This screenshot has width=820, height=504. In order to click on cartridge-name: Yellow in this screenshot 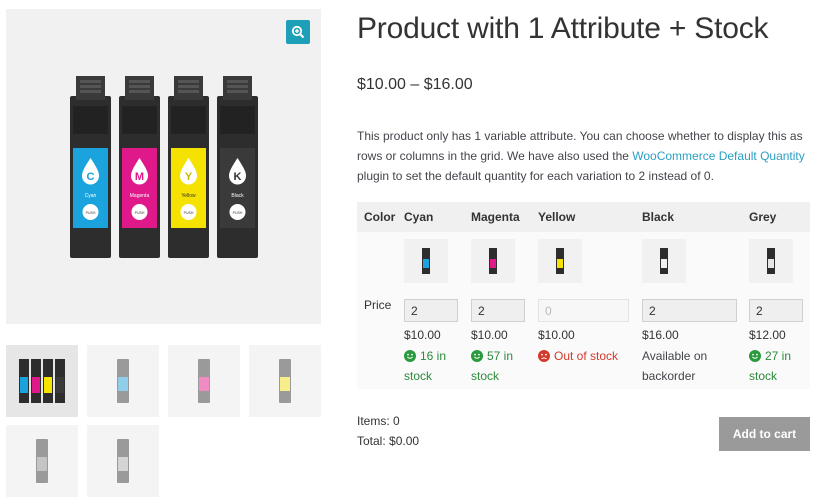, I will do `click(188, 196)`.